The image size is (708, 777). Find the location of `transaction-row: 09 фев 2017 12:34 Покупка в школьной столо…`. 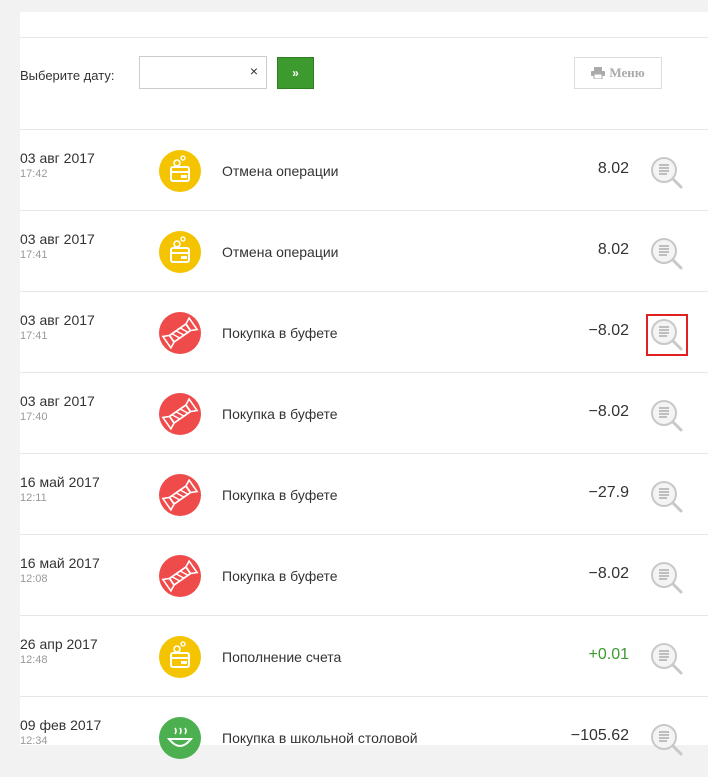

transaction-row: 09 фев 2017 12:34 Покупка в школьной столо… is located at coordinates (364, 736).